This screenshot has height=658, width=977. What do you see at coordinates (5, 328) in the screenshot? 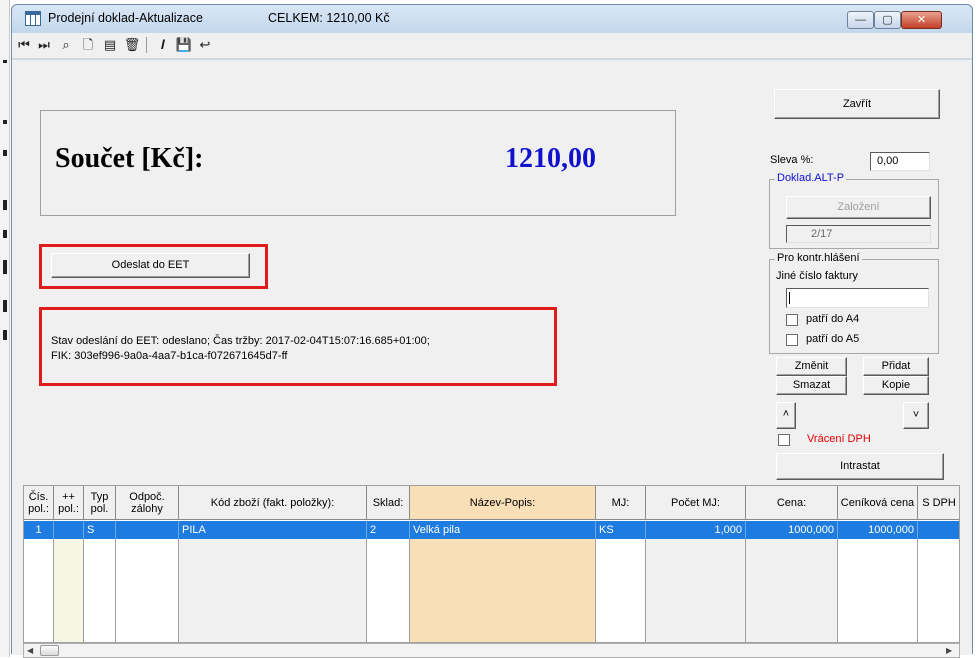
I see `background-window-edge` at bounding box center [5, 328].